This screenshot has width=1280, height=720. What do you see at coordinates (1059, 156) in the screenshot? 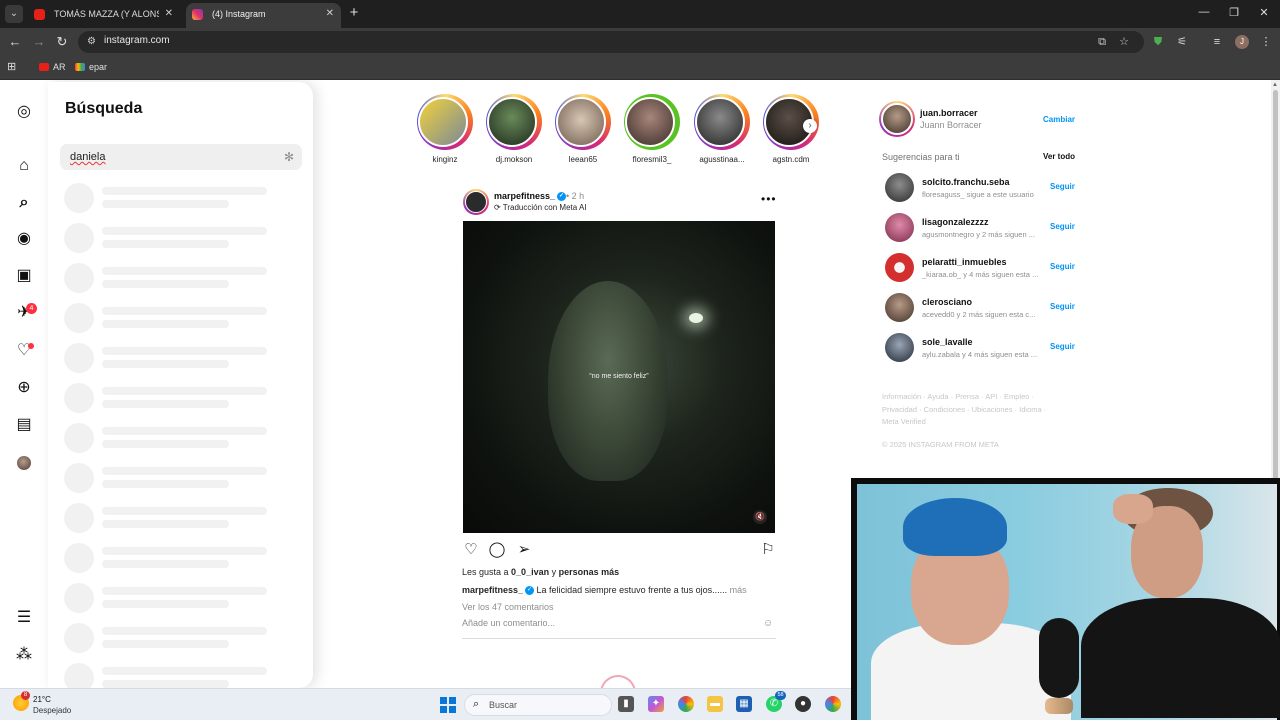
I see `see-all-link: Ver todo` at bounding box center [1059, 156].